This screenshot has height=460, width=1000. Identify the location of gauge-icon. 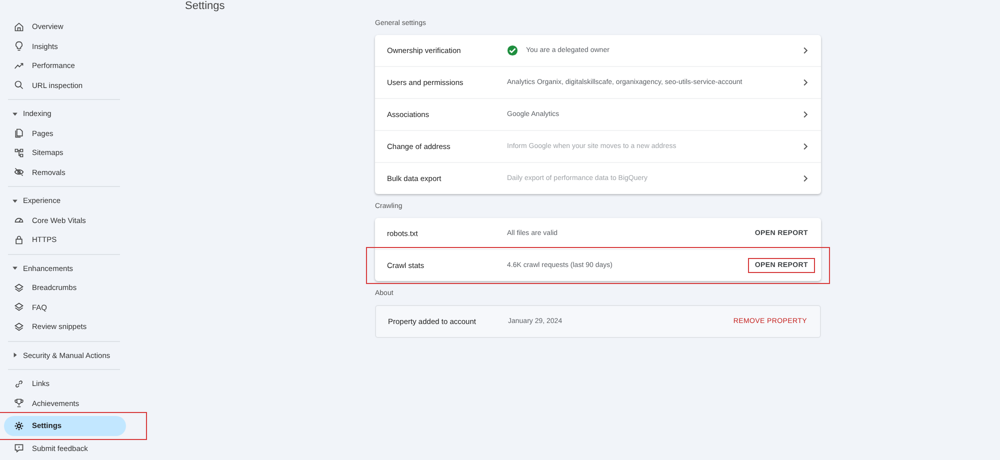
(19, 220).